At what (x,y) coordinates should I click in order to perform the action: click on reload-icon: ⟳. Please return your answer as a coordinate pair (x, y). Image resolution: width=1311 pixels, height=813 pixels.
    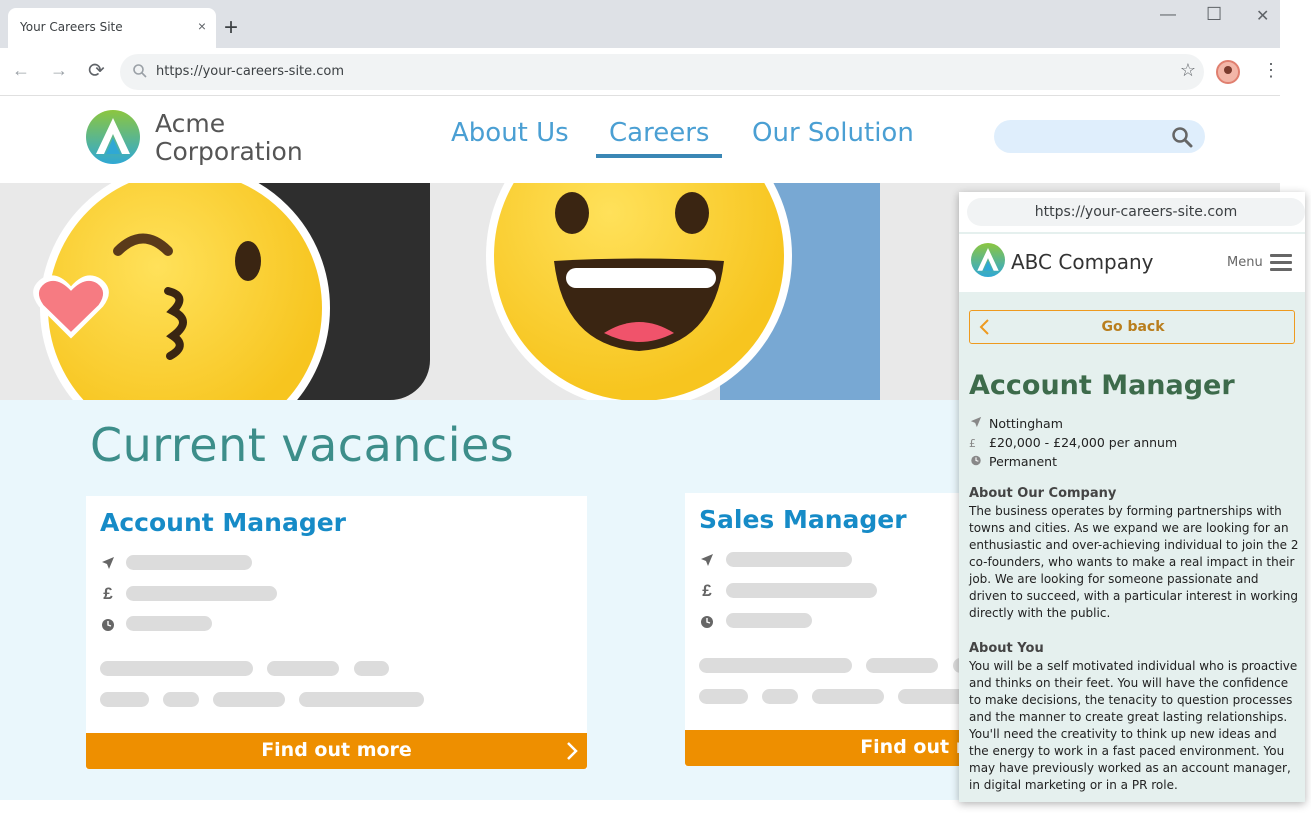
    Looking at the image, I should click on (96, 70).